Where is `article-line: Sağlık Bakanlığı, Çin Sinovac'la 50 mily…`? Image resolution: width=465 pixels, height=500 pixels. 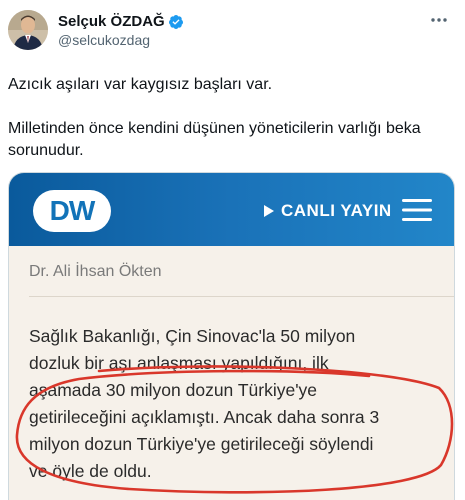
article-line: Sağlık Bakanlığı, Çin Sinovac'la 50 mily… is located at coordinates (192, 336).